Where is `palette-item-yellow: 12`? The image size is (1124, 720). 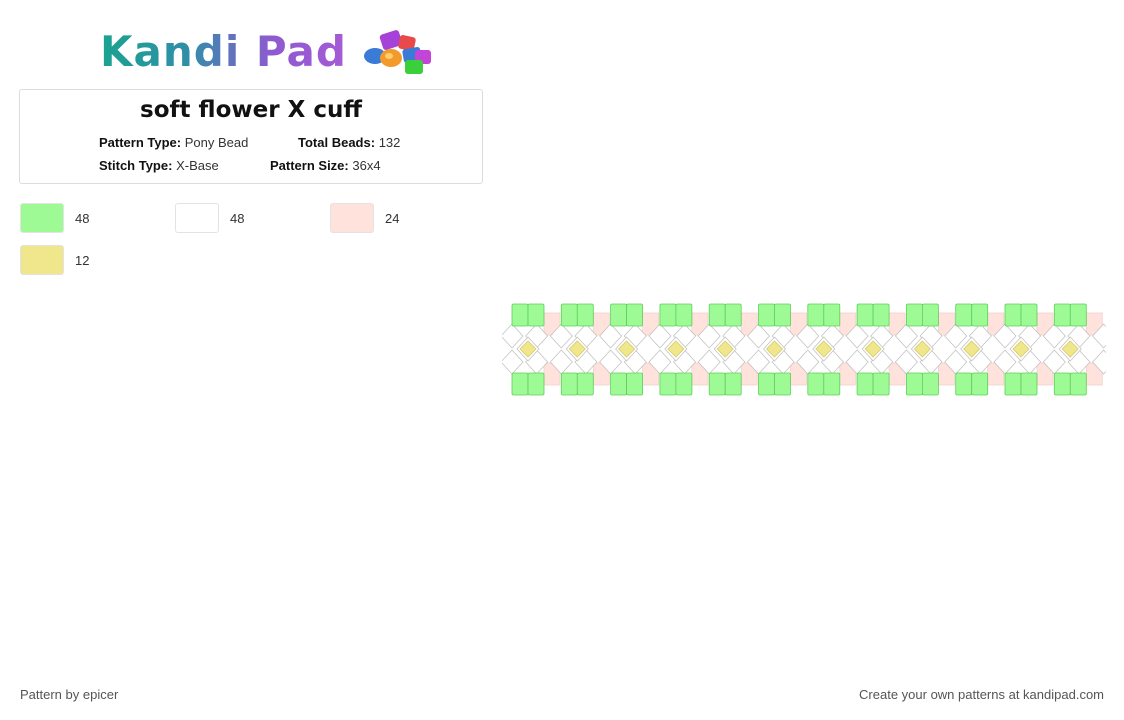 palette-item-yellow: 12 is located at coordinates (54, 260).